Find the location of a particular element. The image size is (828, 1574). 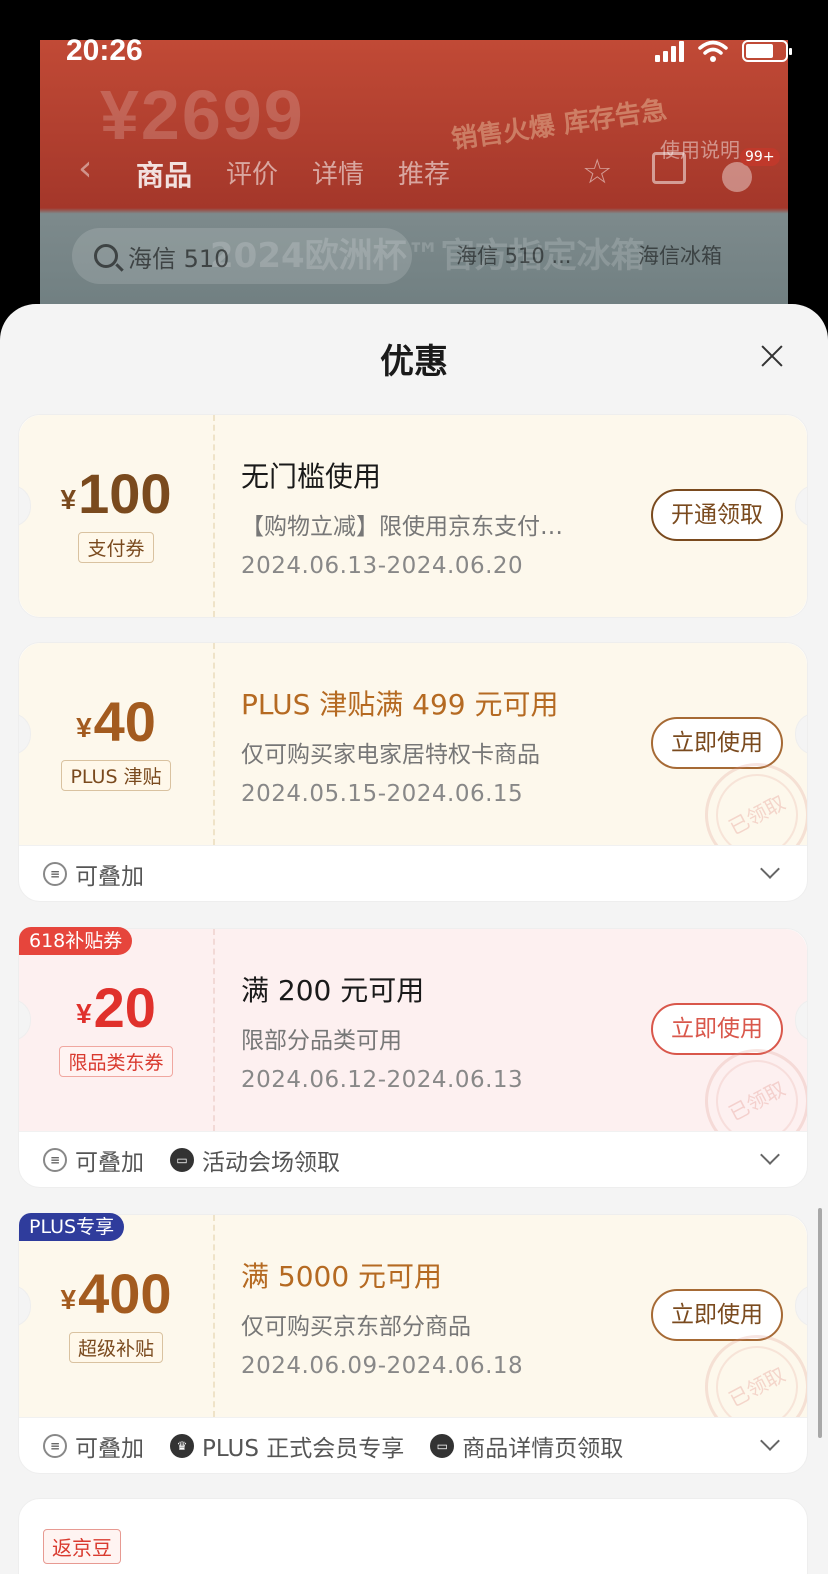

feature-label: 活动会场领取 is located at coordinates (271, 1162).